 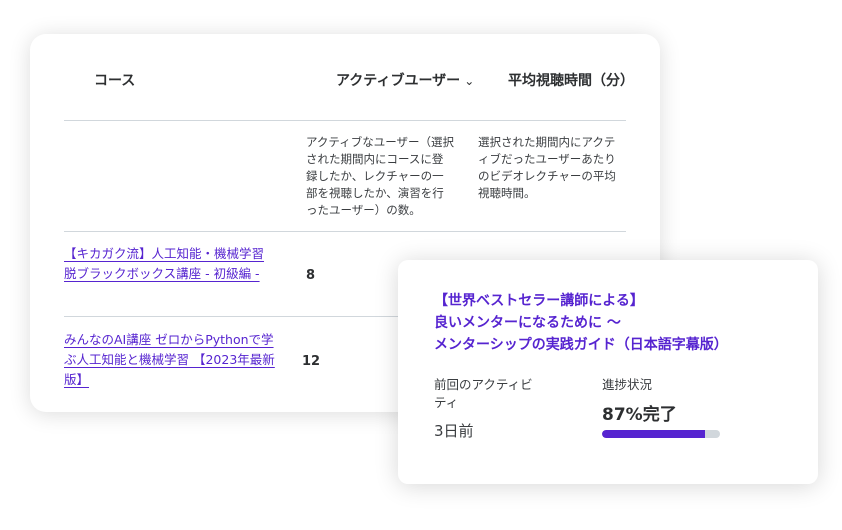 What do you see at coordinates (539, 301) in the screenshot?
I see `course-title-line-1: 【世界ベストセラー講師による】` at bounding box center [539, 301].